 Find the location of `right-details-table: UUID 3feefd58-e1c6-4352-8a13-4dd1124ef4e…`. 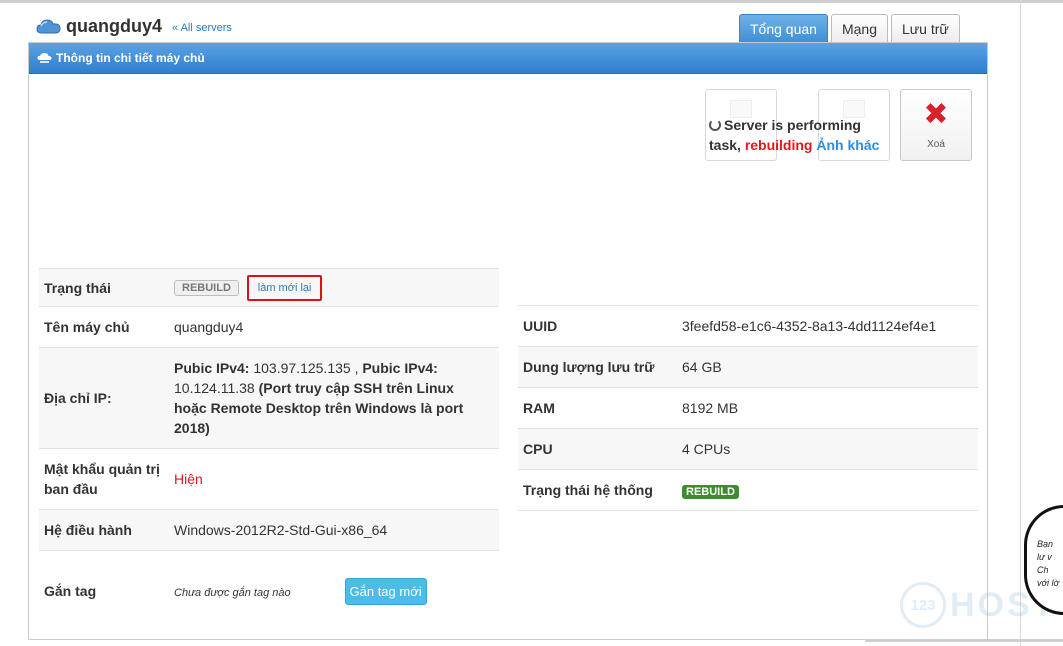

right-details-table: UUID 3feefd58-e1c6-4352-8a13-4dd1124ef4e… is located at coordinates (748, 408).